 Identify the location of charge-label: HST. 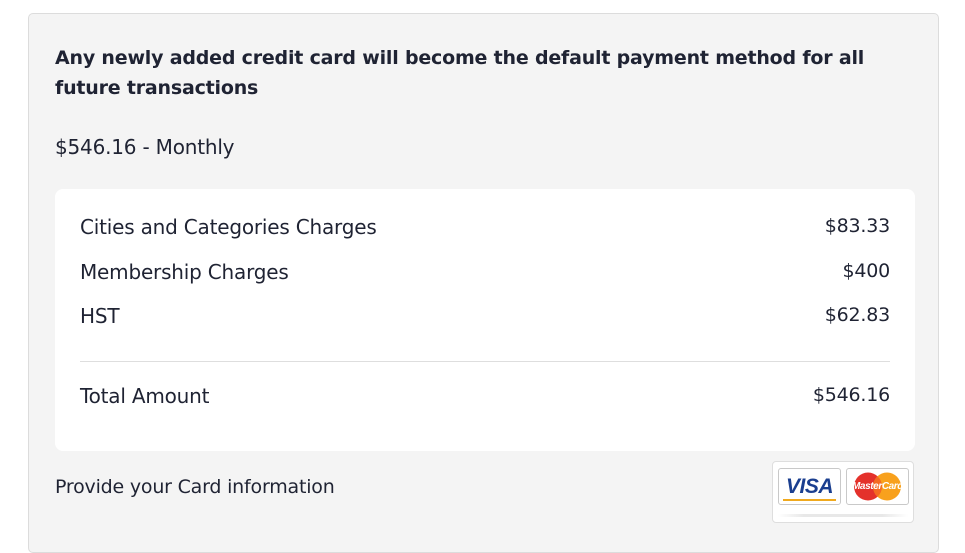
(100, 316).